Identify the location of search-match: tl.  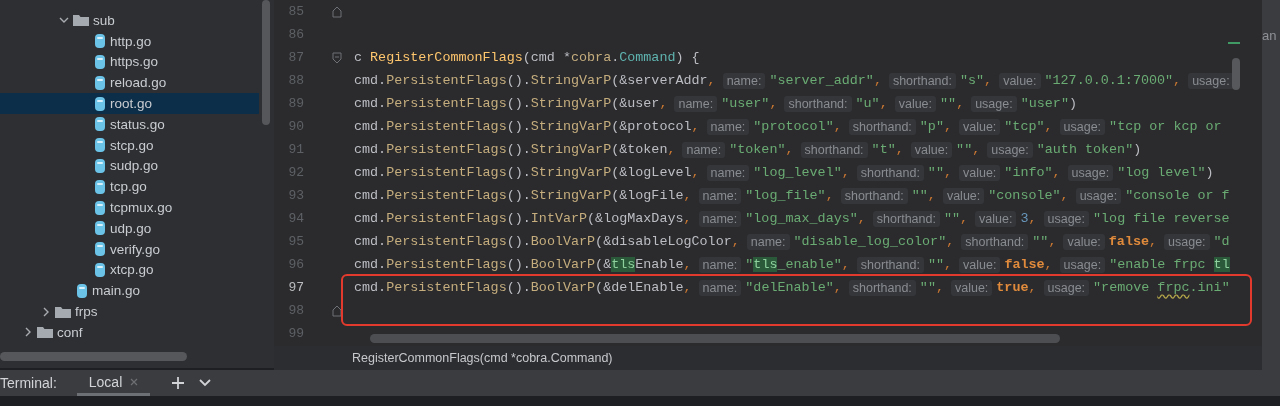
(1221, 264).